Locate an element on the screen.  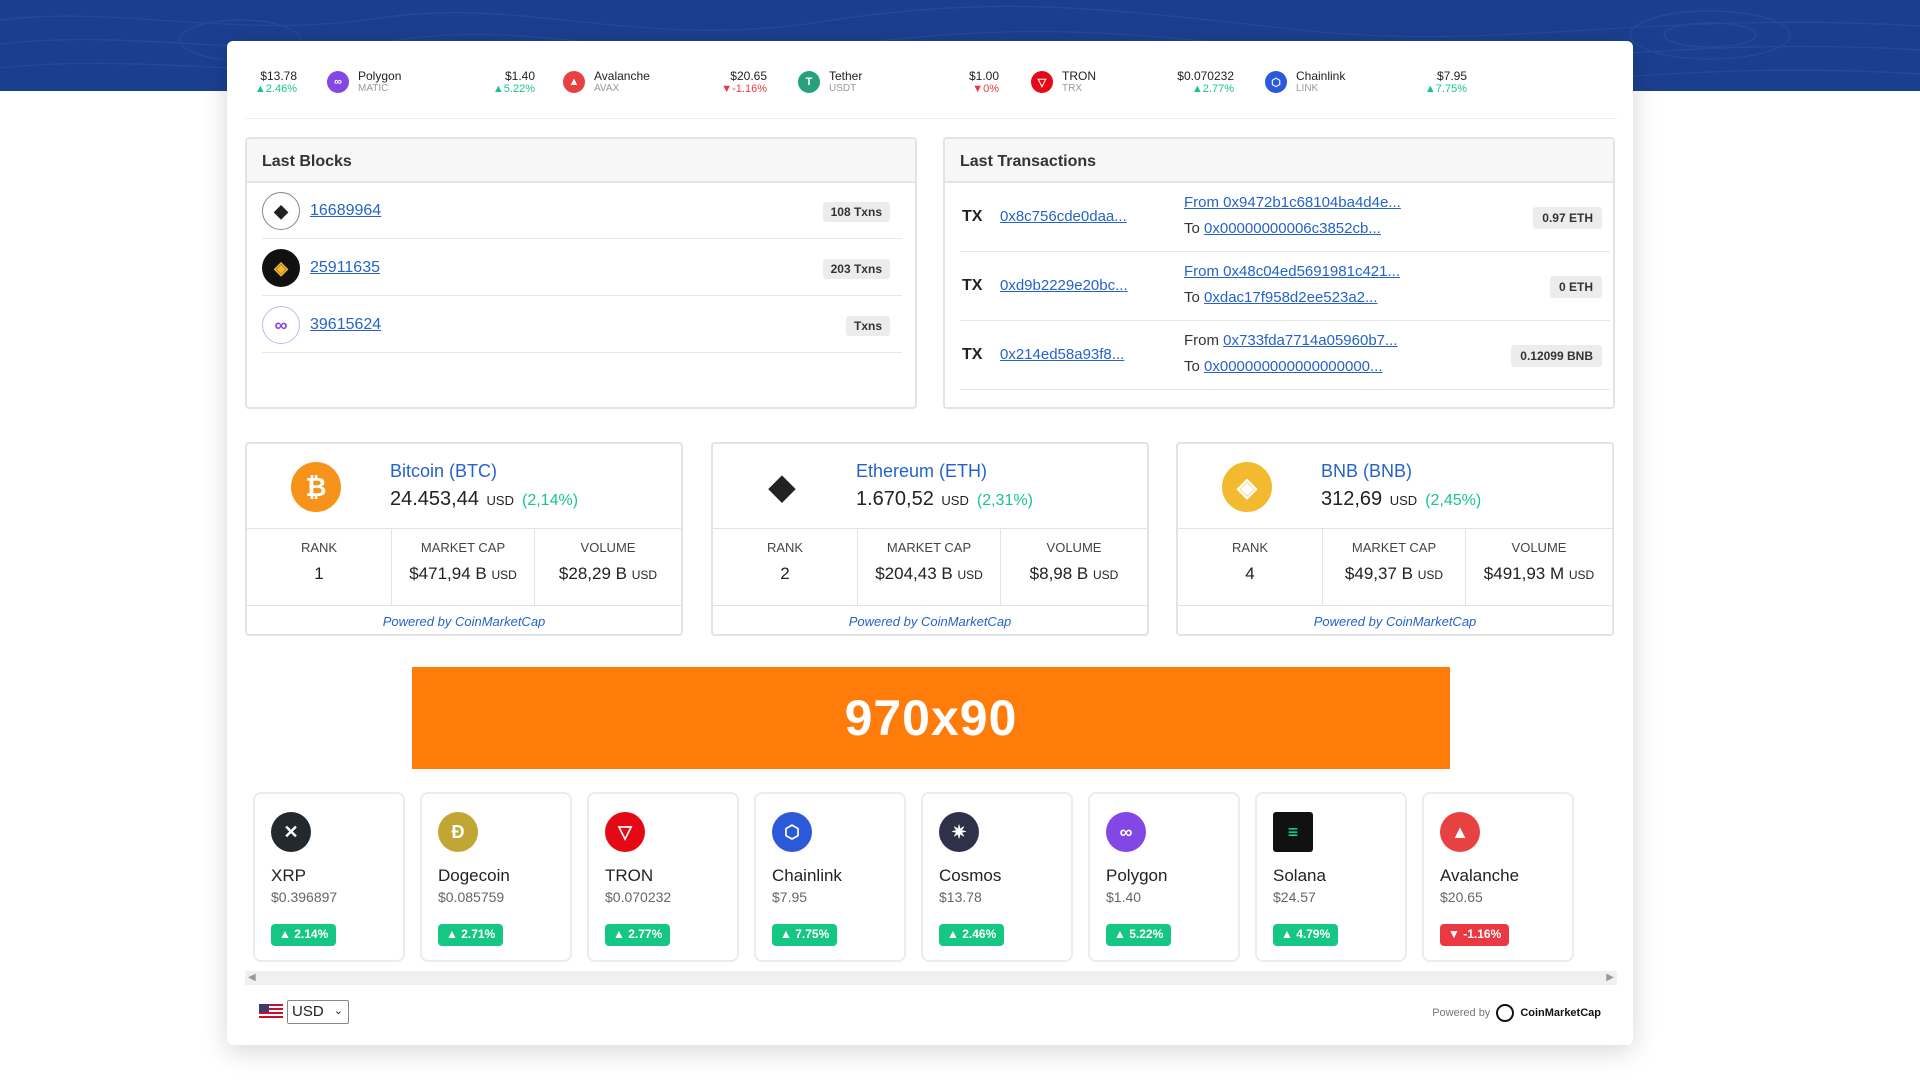
card-title-link: BNB (BNB) is located at coordinates (1366, 471).